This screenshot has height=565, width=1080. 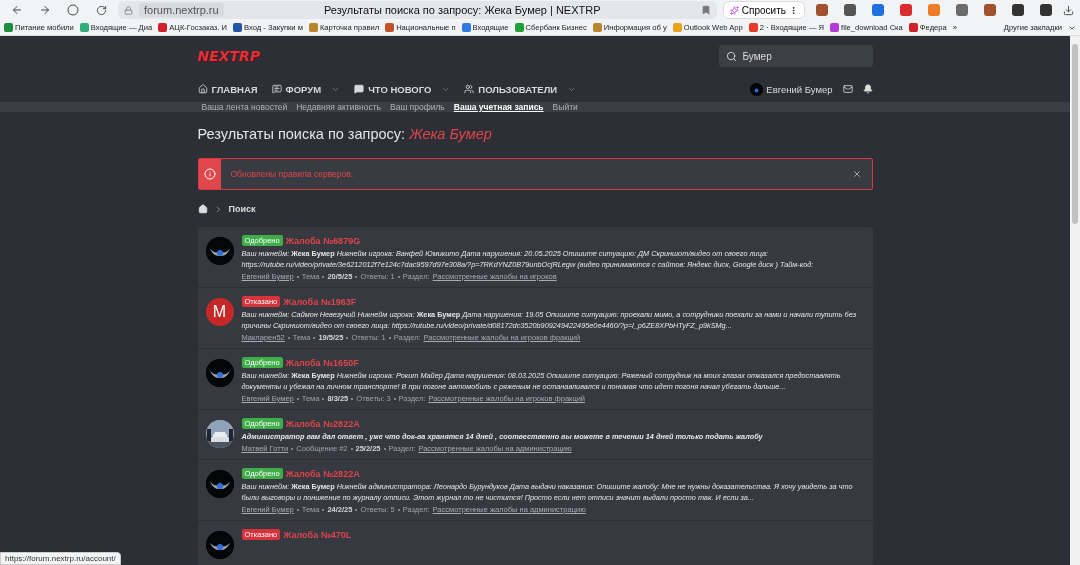 What do you see at coordinates (734, 10) in the screenshot?
I see `sparkle-icon` at bounding box center [734, 10].